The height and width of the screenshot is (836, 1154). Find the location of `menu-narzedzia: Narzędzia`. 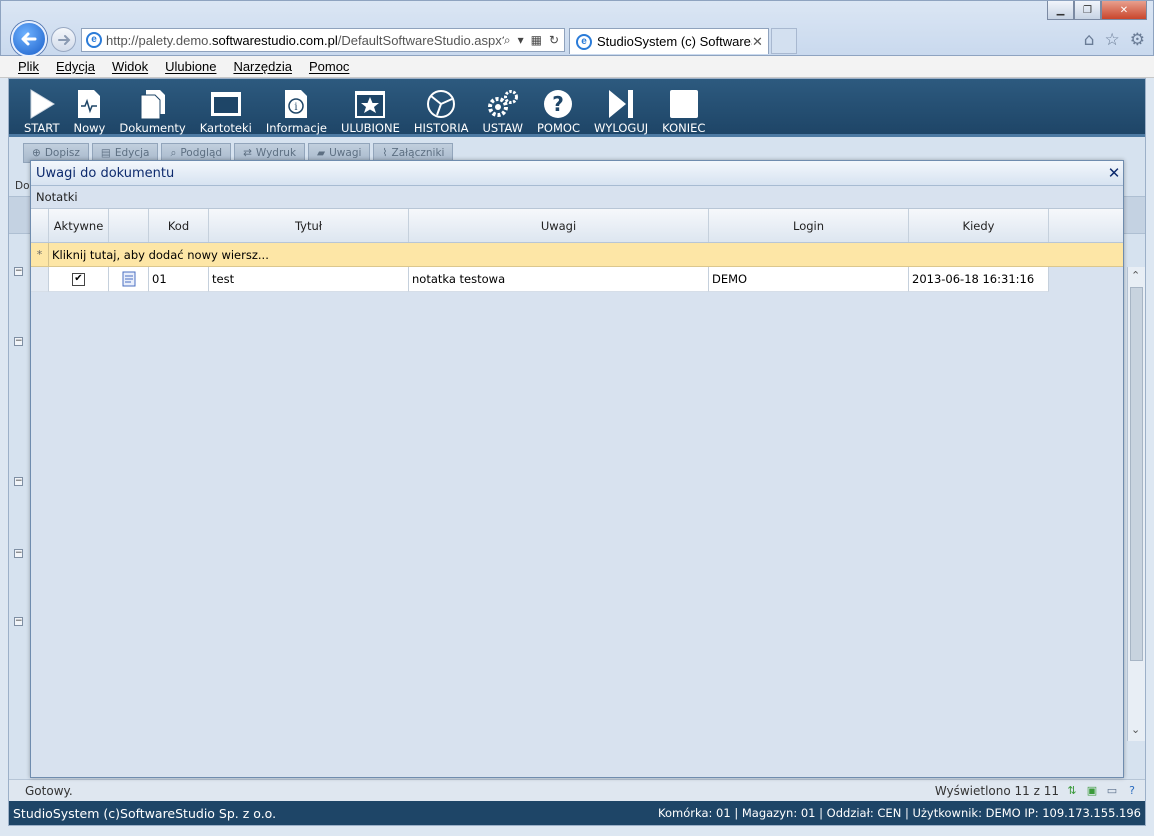

menu-narzedzia: Narzędzia is located at coordinates (262, 66).